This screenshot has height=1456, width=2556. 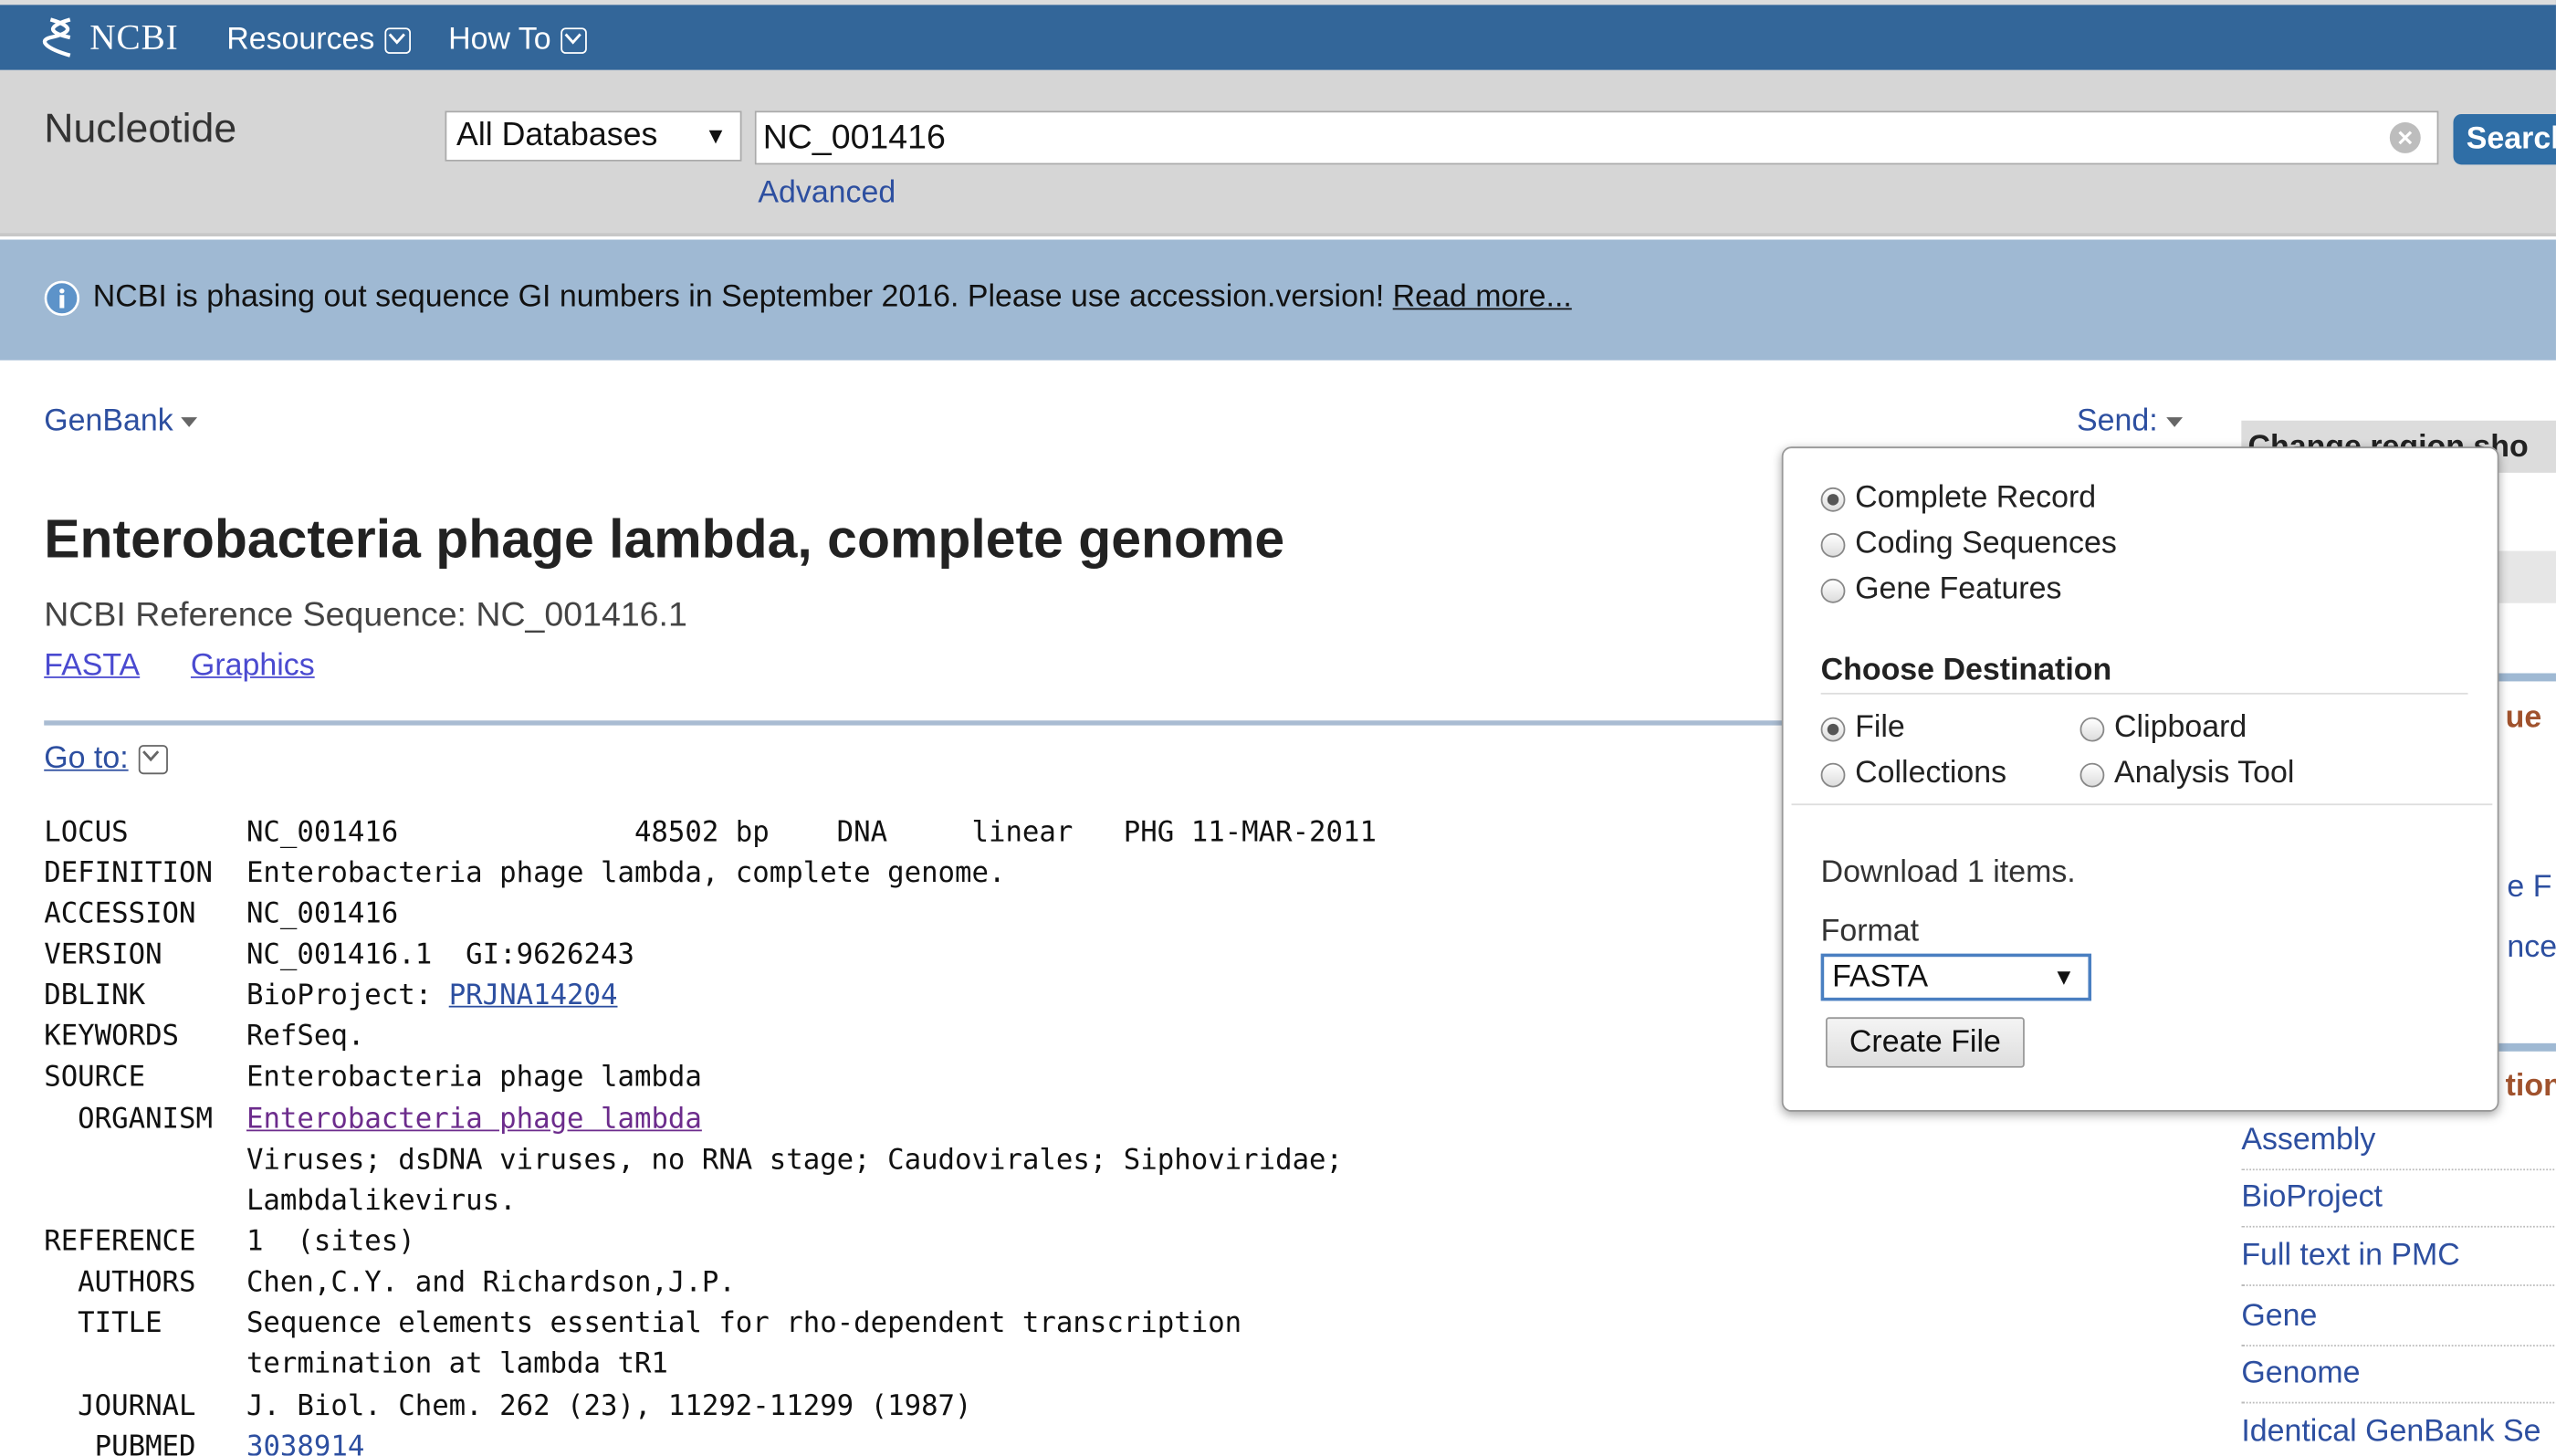 What do you see at coordinates (365, 615) in the screenshot?
I see `refseq-id: NCBI Reference Sequence: NC_001416.1` at bounding box center [365, 615].